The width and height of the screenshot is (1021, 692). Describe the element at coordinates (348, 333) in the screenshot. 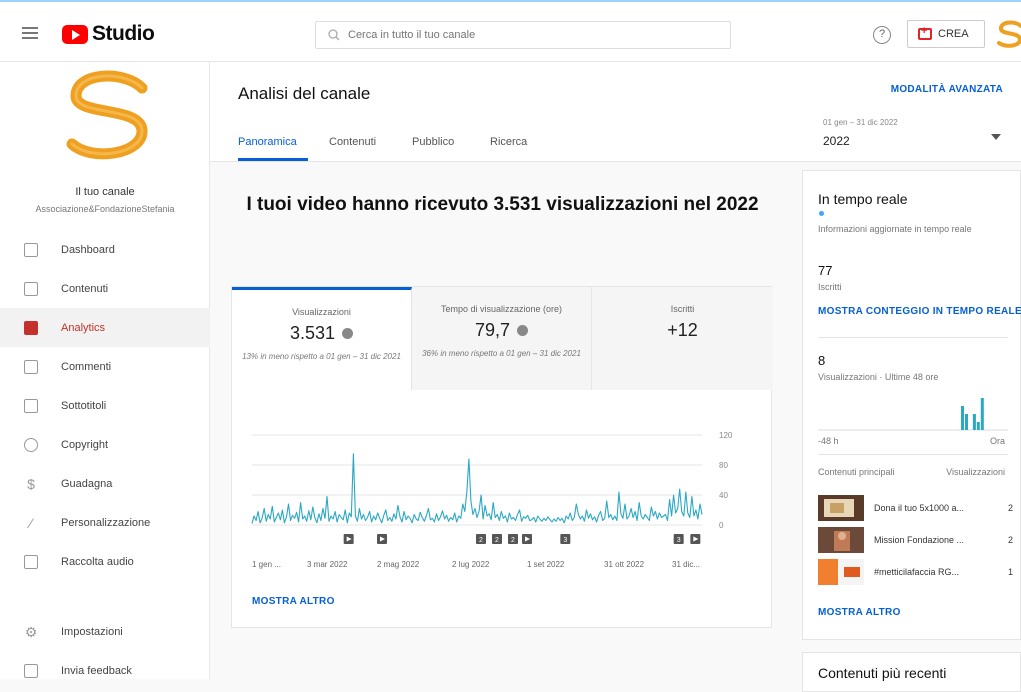

I see `check-icon` at that location.